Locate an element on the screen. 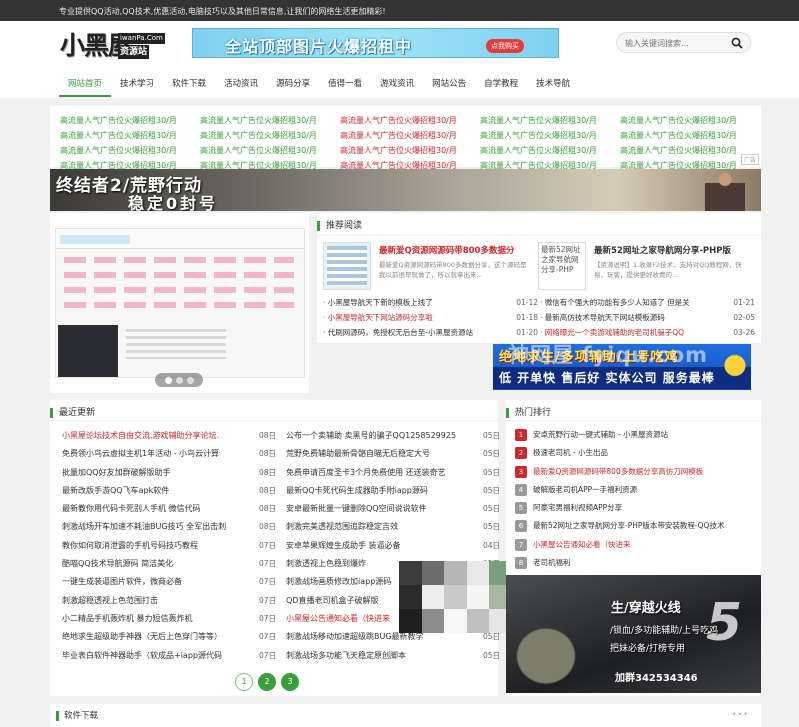 This screenshot has width=799, height=727. list-item: 刺激战场开车加速不耗油BUG技巧 全军出击刺 08日 is located at coordinates (169, 527).